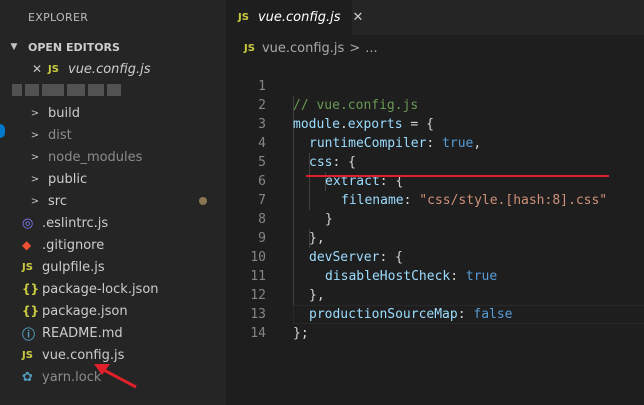  Describe the element at coordinates (370, 134) in the screenshot. I see `code-line: 3 runtimeCompiler: true,` at that location.